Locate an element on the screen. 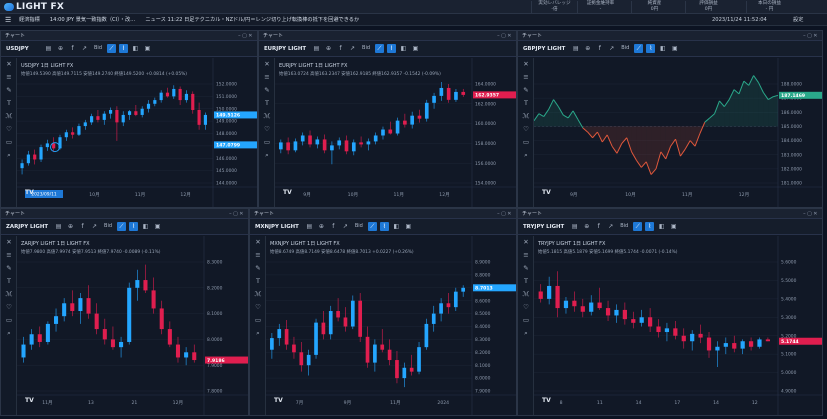 This screenshot has height=419, width=827. symbol-selector: GBPJPY LIGHT is located at coordinates (544, 49).